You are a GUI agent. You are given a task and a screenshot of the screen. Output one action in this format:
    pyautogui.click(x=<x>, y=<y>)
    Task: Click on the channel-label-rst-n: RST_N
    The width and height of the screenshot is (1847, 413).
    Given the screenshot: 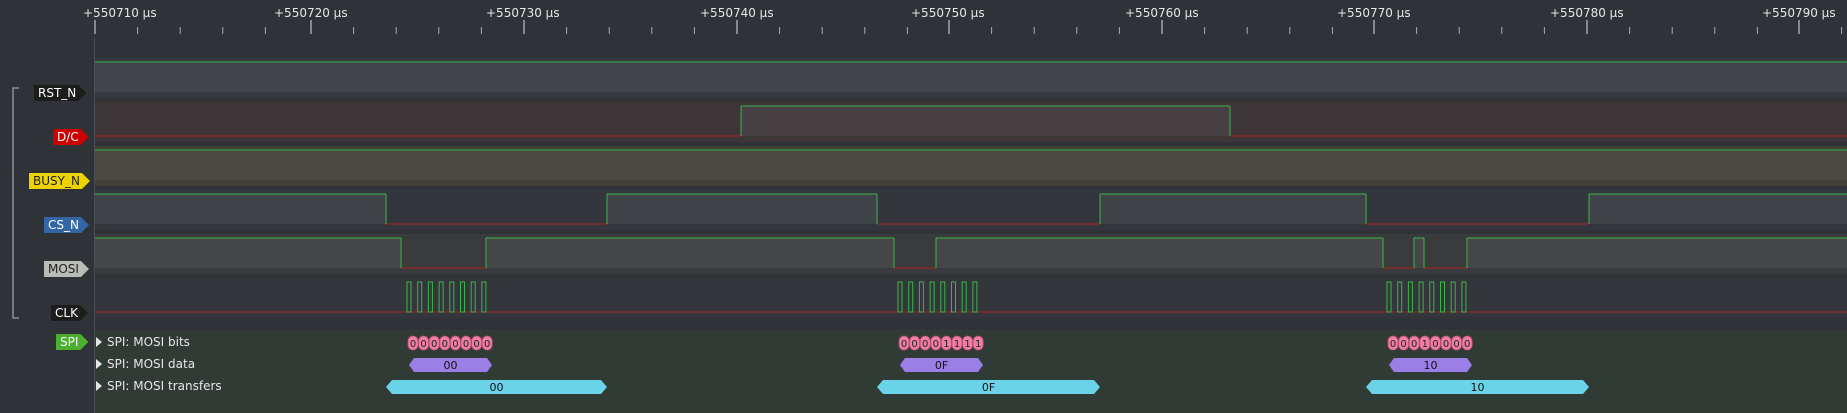 What is the action you would take?
    pyautogui.click(x=60, y=93)
    